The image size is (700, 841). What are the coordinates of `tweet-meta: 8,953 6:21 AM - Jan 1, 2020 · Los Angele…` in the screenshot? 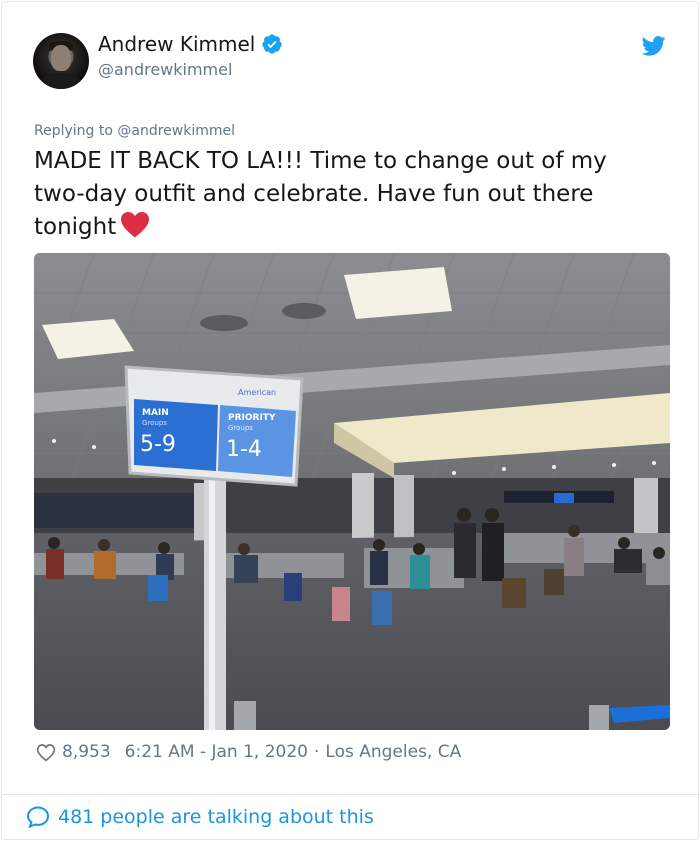 It's located at (248, 752).